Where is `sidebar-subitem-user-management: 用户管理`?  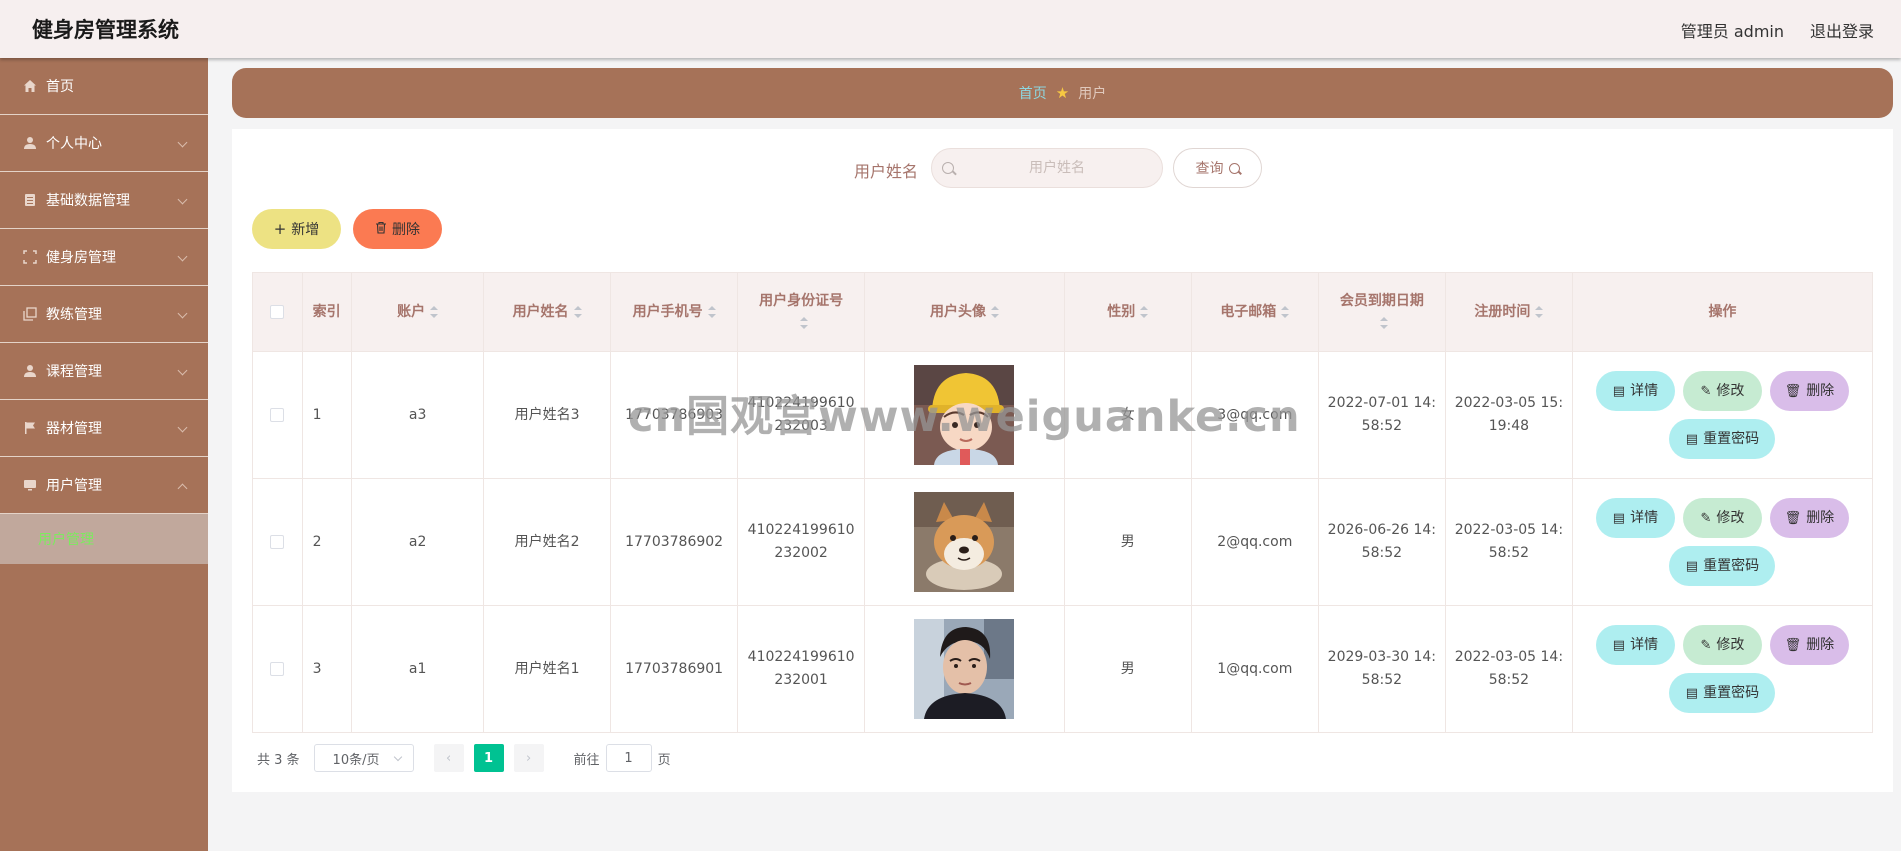 sidebar-subitem-user-management: 用户管理 is located at coordinates (104, 539).